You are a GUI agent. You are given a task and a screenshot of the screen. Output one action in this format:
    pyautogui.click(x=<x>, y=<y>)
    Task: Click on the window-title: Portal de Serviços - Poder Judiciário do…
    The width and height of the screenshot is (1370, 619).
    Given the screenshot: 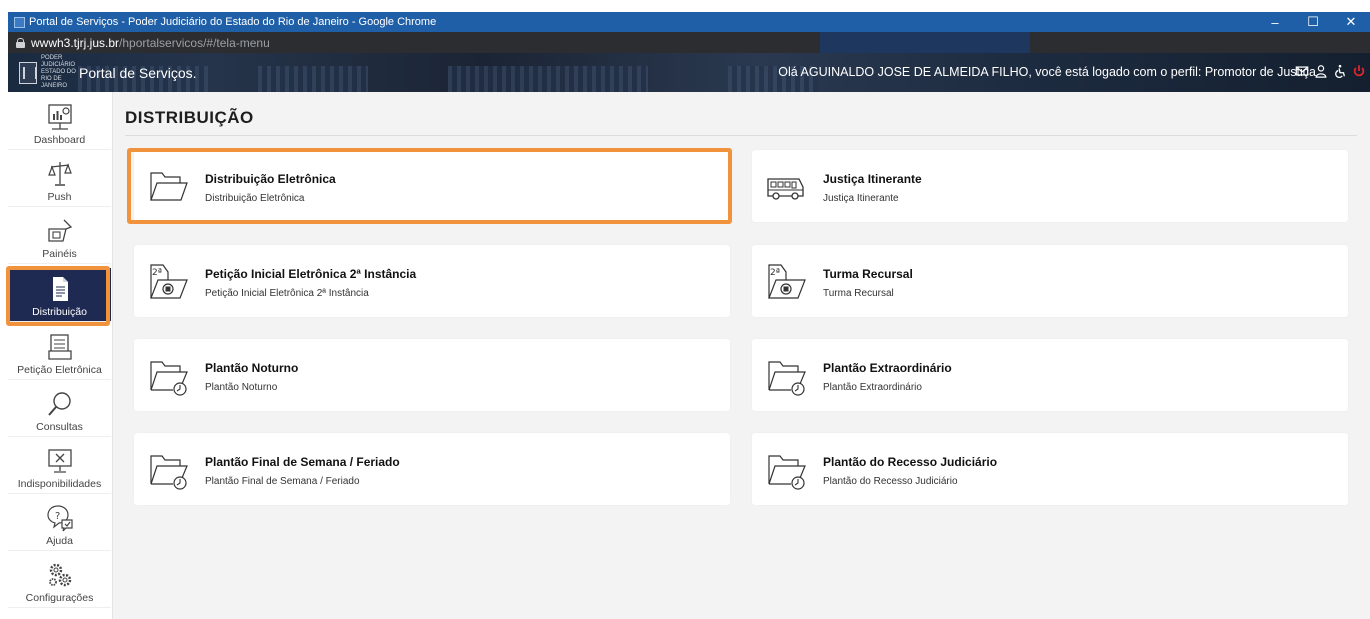 What is the action you would take?
    pyautogui.click(x=233, y=22)
    